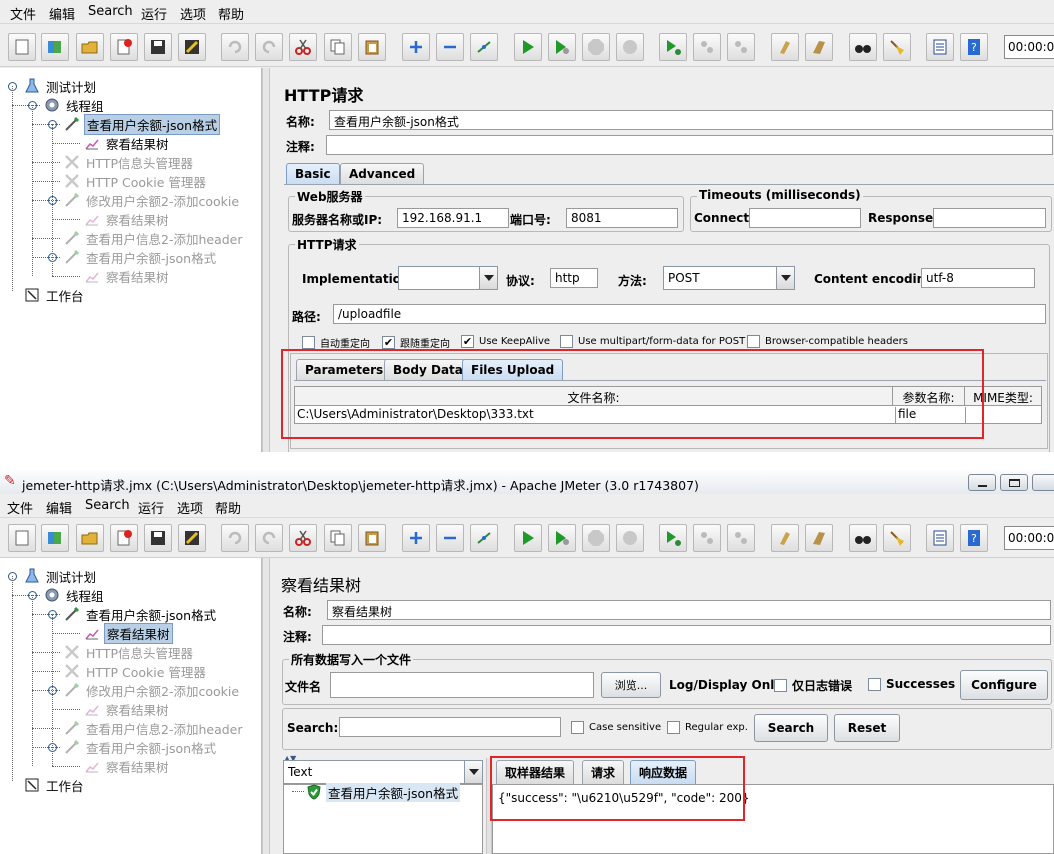 The width and height of the screenshot is (1054, 854). I want to click on clear-all-button, so click(819, 47).